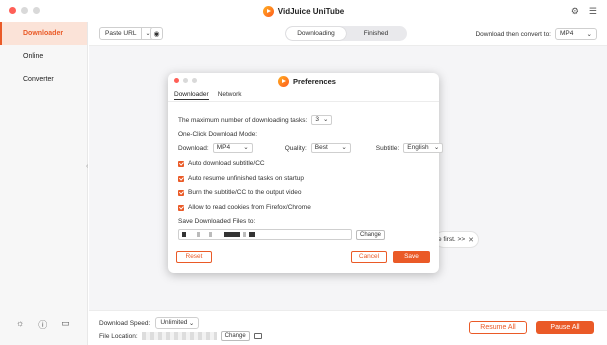 The image size is (607, 345). I want to click on download-speed-value: Unlimited, so click(174, 322).